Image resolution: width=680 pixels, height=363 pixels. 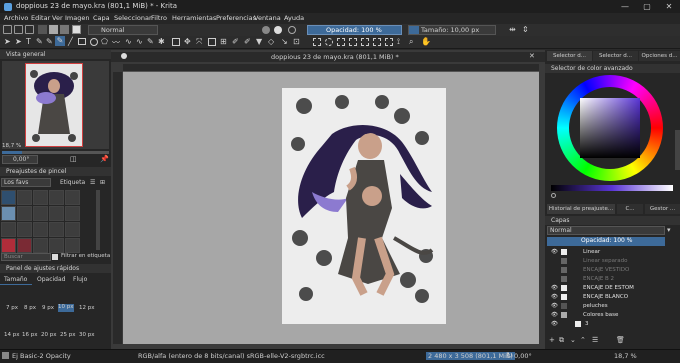 I want to click on dynamic-brush-icon: ✎, so click(x=150, y=41).